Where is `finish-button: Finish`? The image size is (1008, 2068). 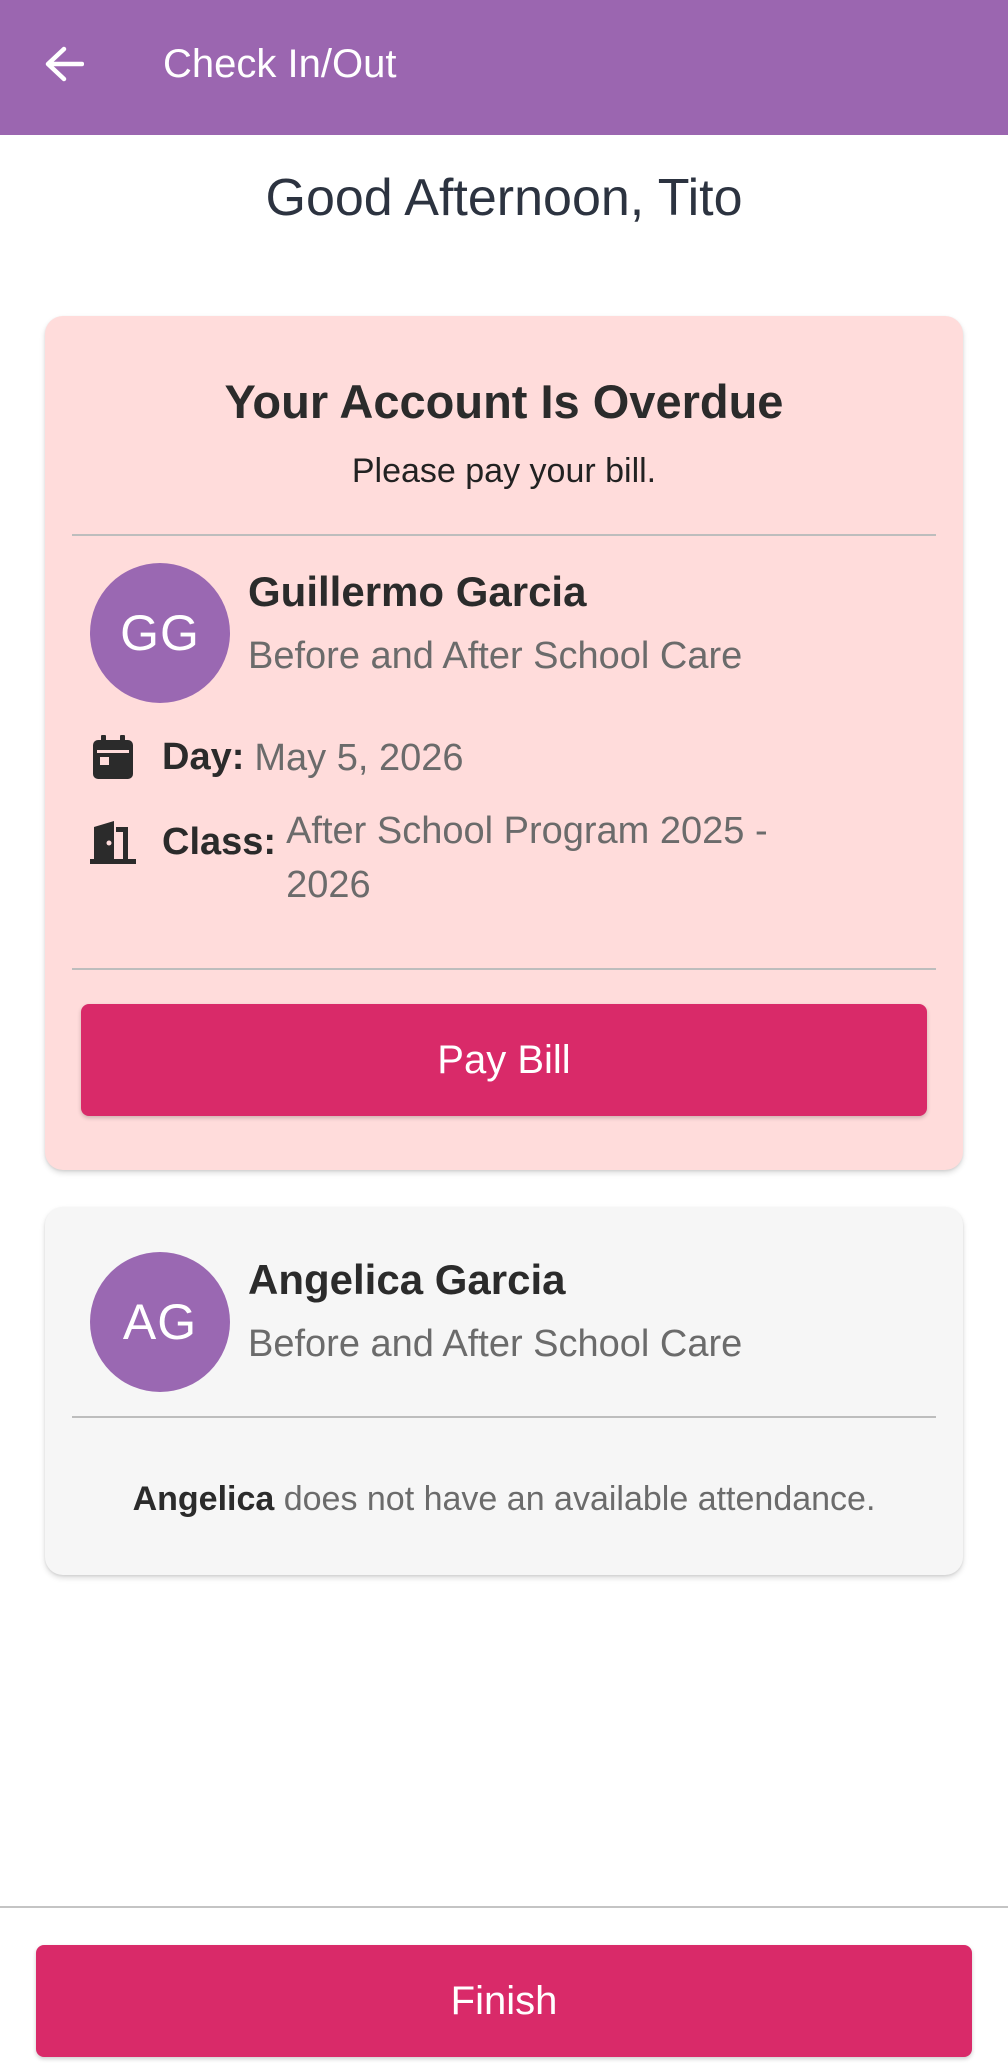 finish-button: Finish is located at coordinates (504, 2001).